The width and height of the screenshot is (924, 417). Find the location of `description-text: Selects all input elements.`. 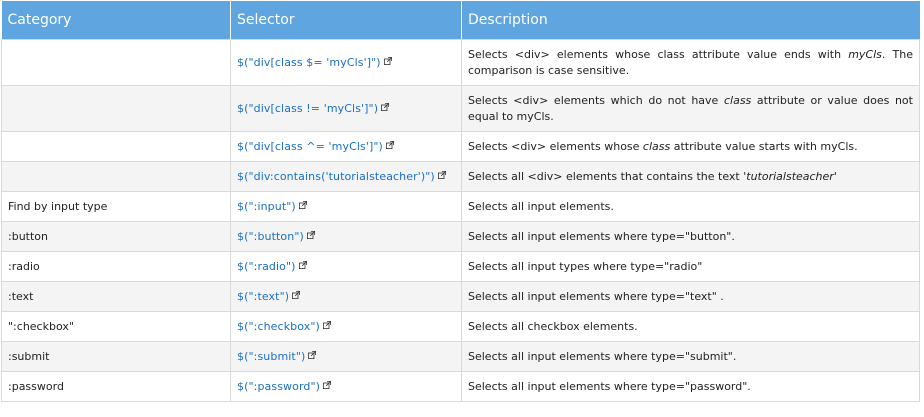

description-text: Selects all input elements. is located at coordinates (541, 206).